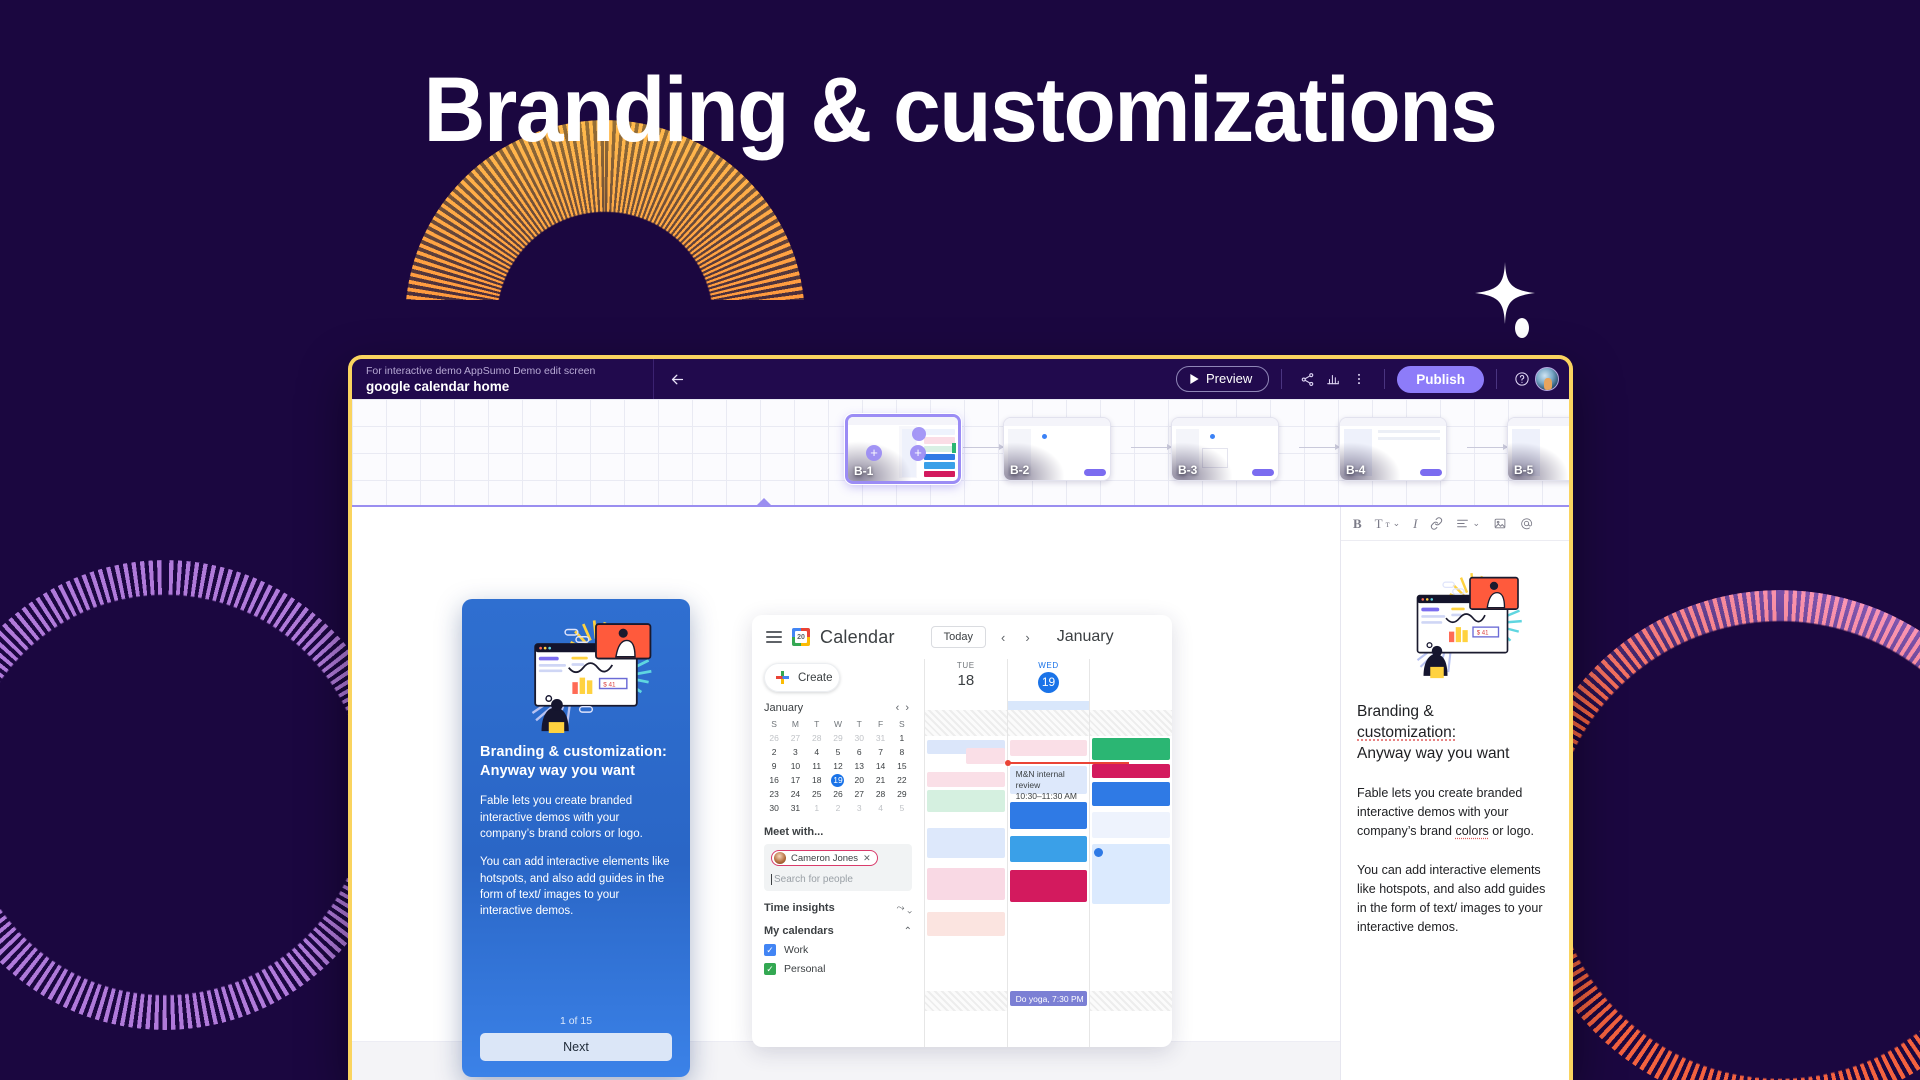 This screenshot has height=1080, width=1920. Describe the element at coordinates (774, 637) in the screenshot. I see `menu-icon` at that location.